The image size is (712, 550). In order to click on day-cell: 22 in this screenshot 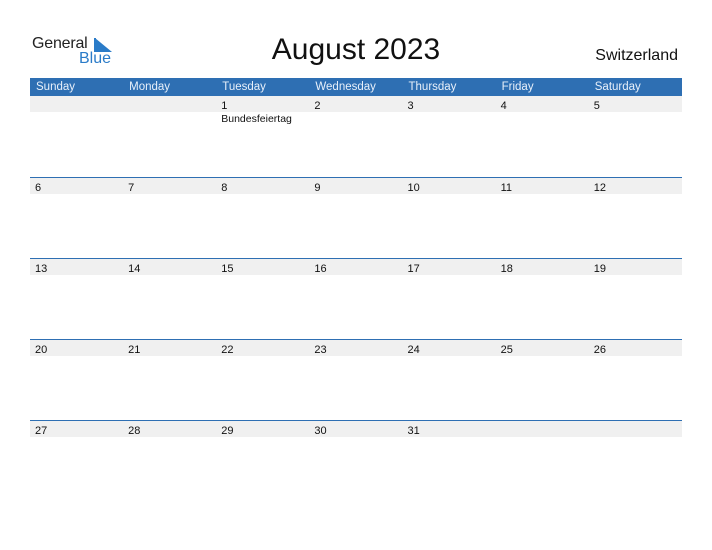, I will do `click(262, 348)`.